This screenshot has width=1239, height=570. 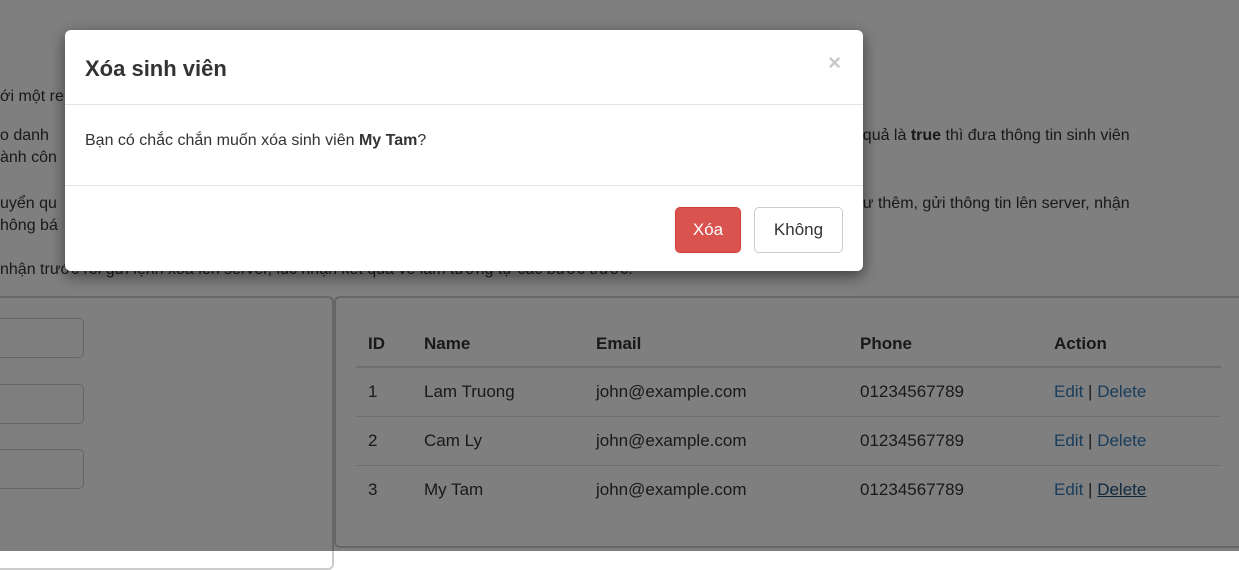 What do you see at coordinates (798, 230) in the screenshot?
I see `cancel-button: Không` at bounding box center [798, 230].